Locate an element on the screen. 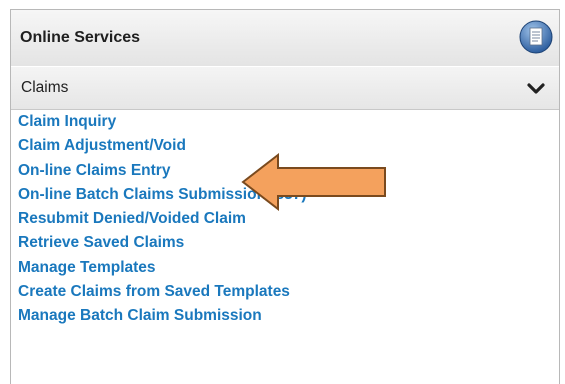  orange-arrow-annotation is located at coordinates (313, 182).